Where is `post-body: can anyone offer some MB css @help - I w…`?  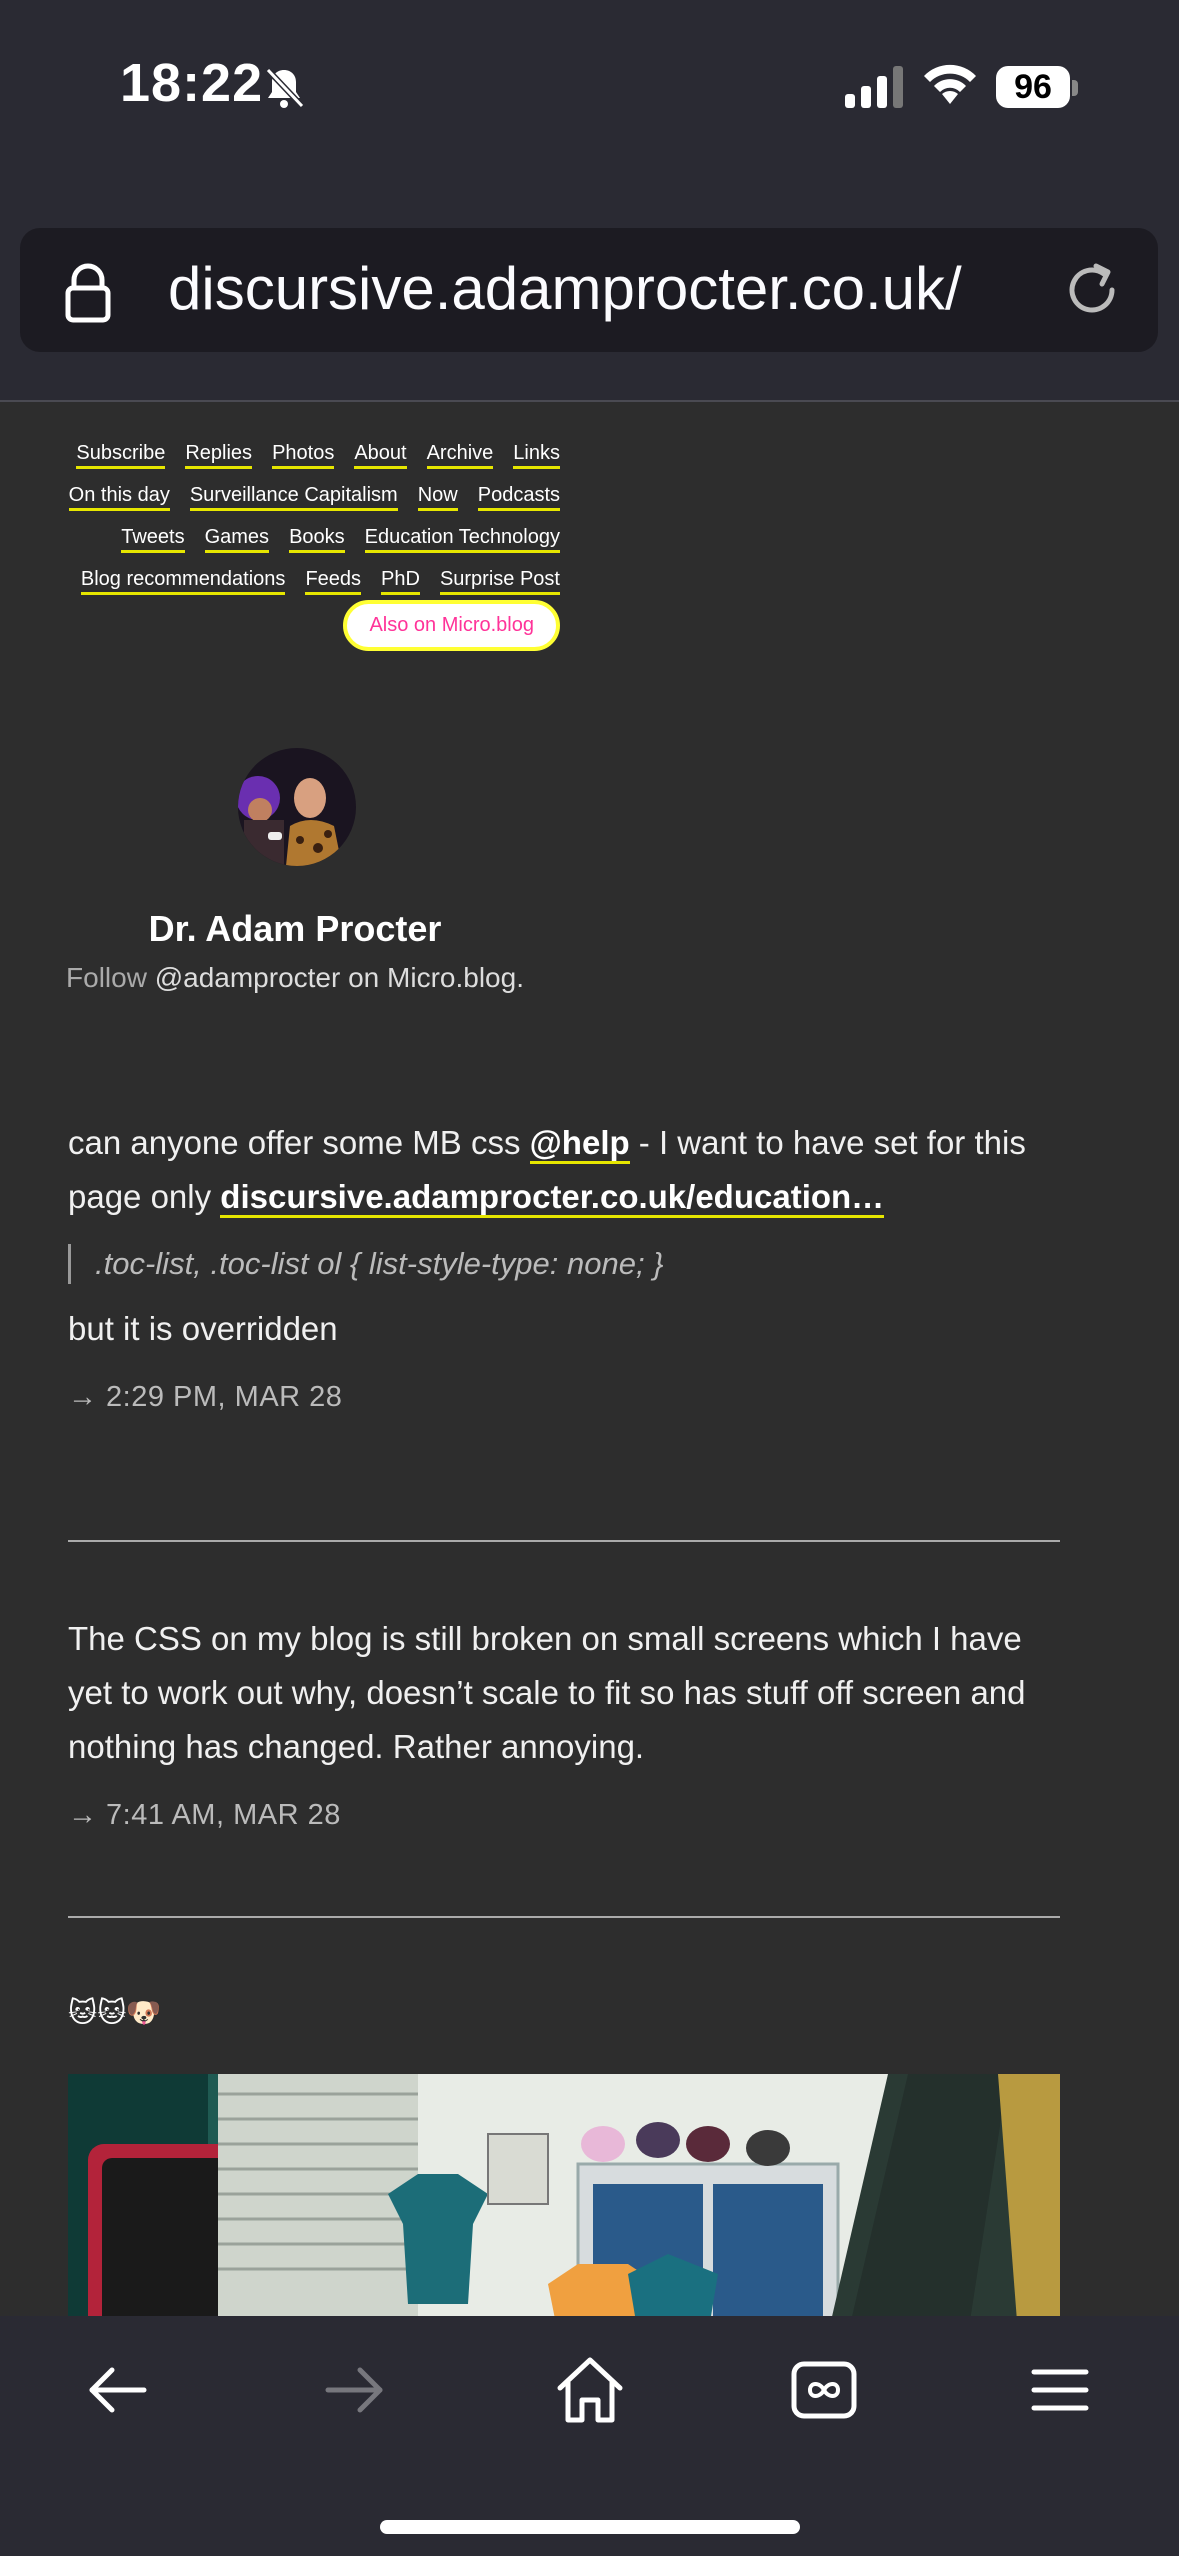
post-body: can anyone offer some MB css @help - I w… is located at coordinates (564, 1170).